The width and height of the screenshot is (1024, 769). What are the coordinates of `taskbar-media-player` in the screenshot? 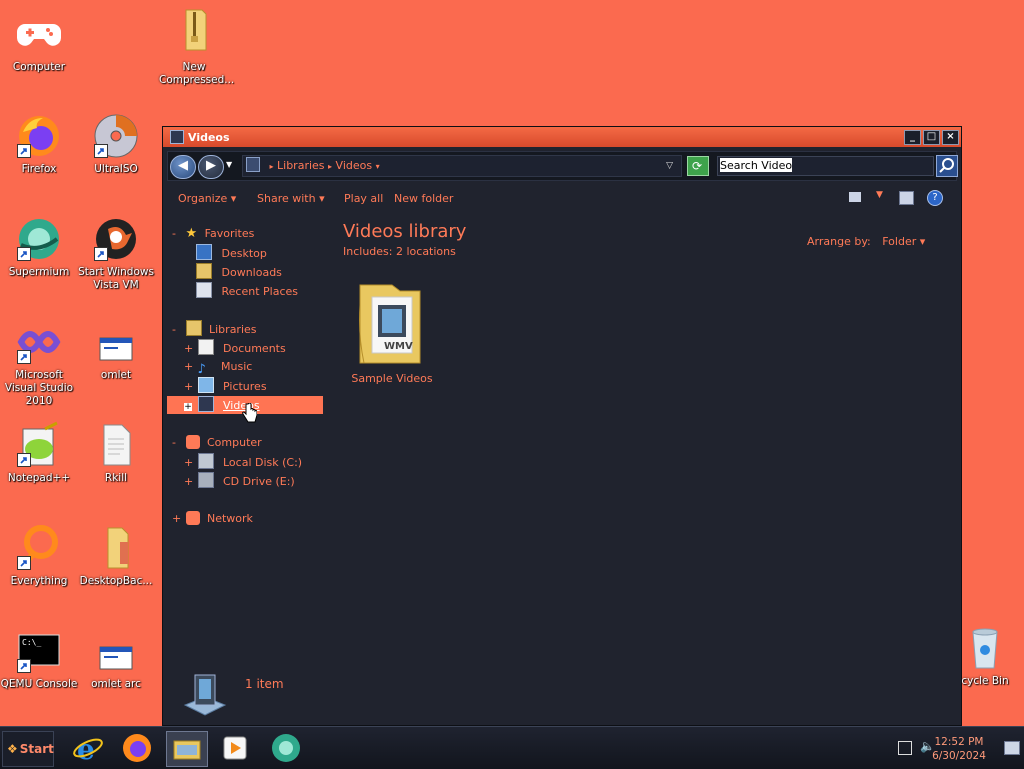 It's located at (235, 748).